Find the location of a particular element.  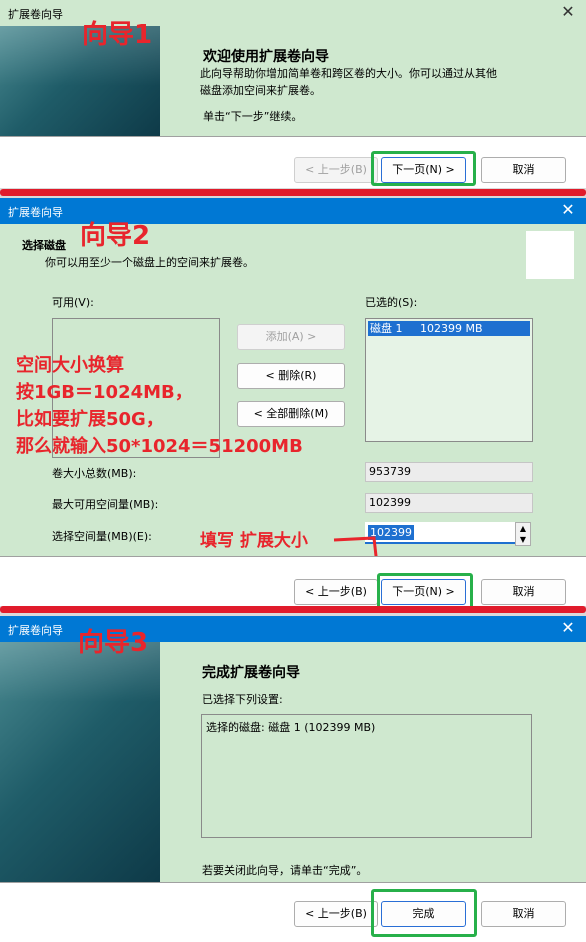

add-button: 添加(A) > is located at coordinates (291, 337).